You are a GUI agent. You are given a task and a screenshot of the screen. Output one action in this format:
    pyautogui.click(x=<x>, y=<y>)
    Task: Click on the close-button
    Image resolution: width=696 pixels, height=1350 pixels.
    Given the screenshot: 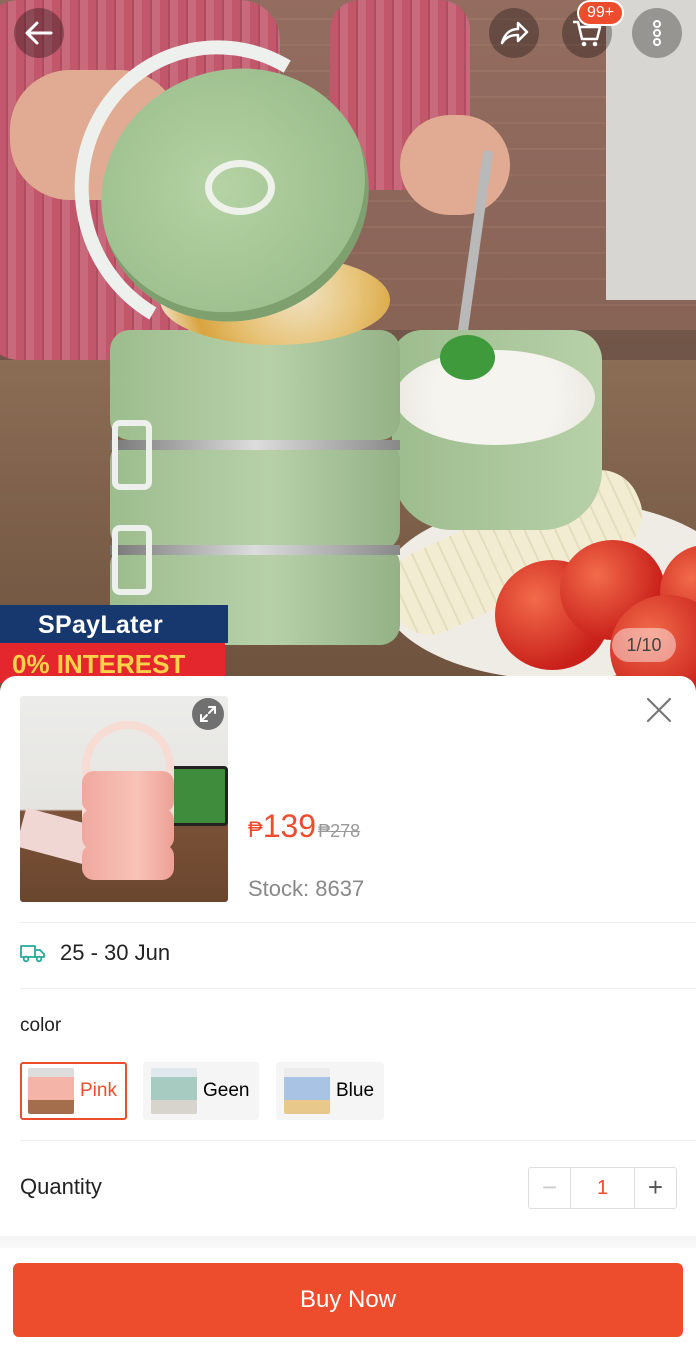 What is the action you would take?
    pyautogui.click(x=659, y=710)
    